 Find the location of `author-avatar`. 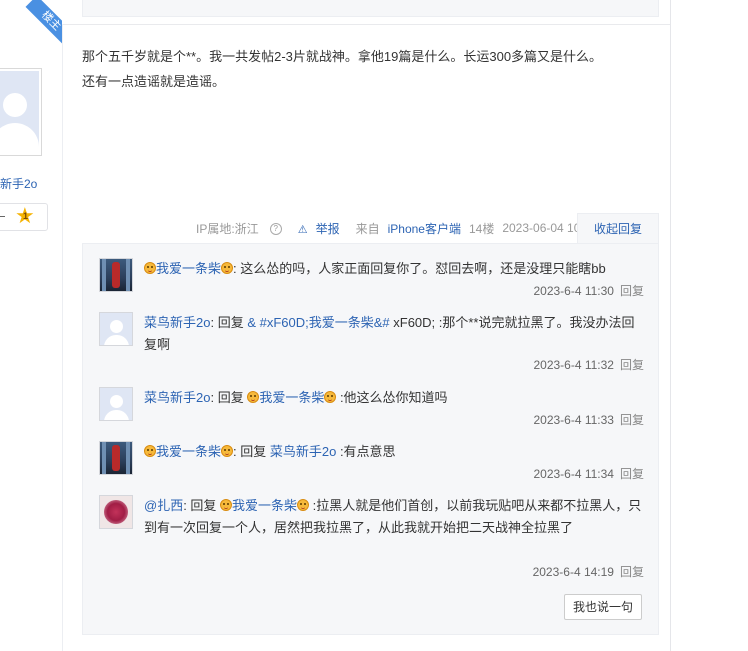

author-avatar is located at coordinates (21, 112).